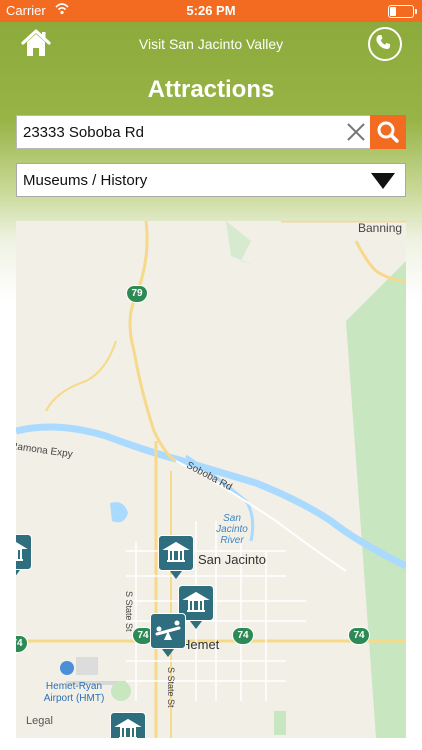  What do you see at coordinates (85, 180) in the screenshot?
I see `category-value: Museums / History` at bounding box center [85, 180].